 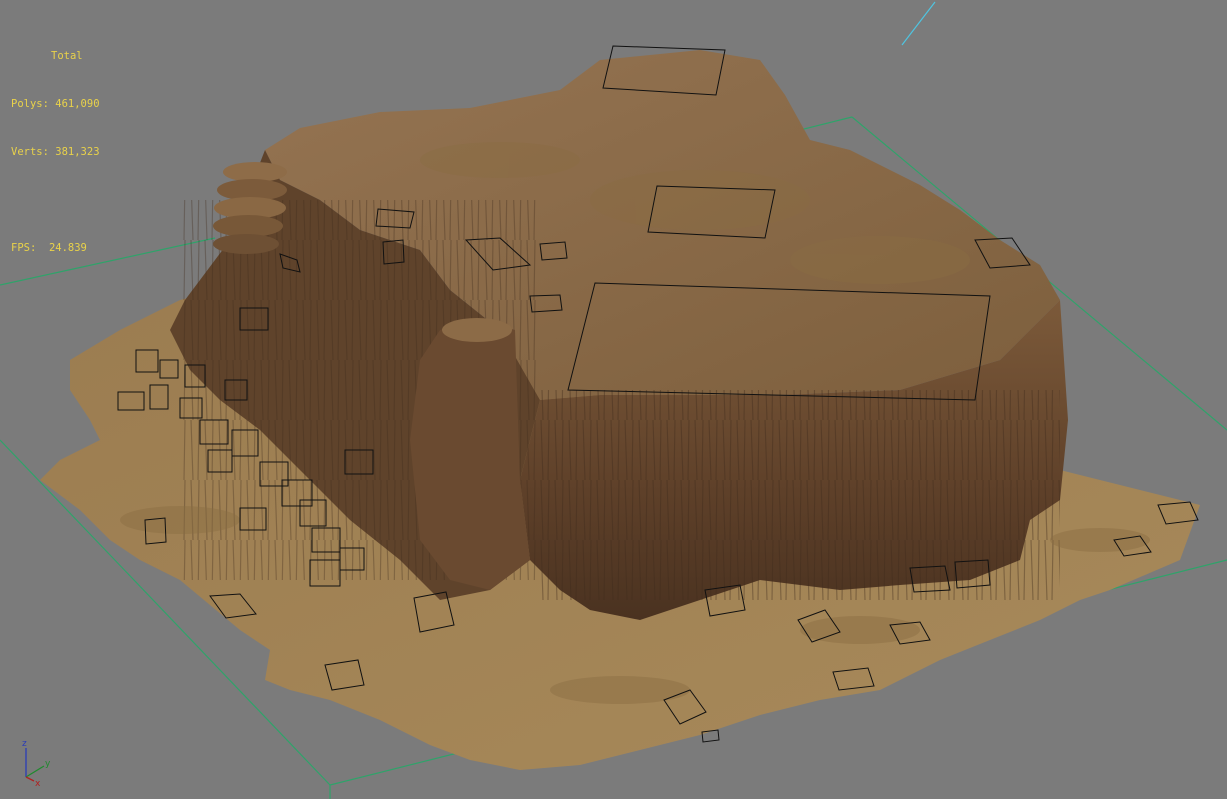 What do you see at coordinates (470, 455) in the screenshot?
I see `rock-pillar` at bounding box center [470, 455].